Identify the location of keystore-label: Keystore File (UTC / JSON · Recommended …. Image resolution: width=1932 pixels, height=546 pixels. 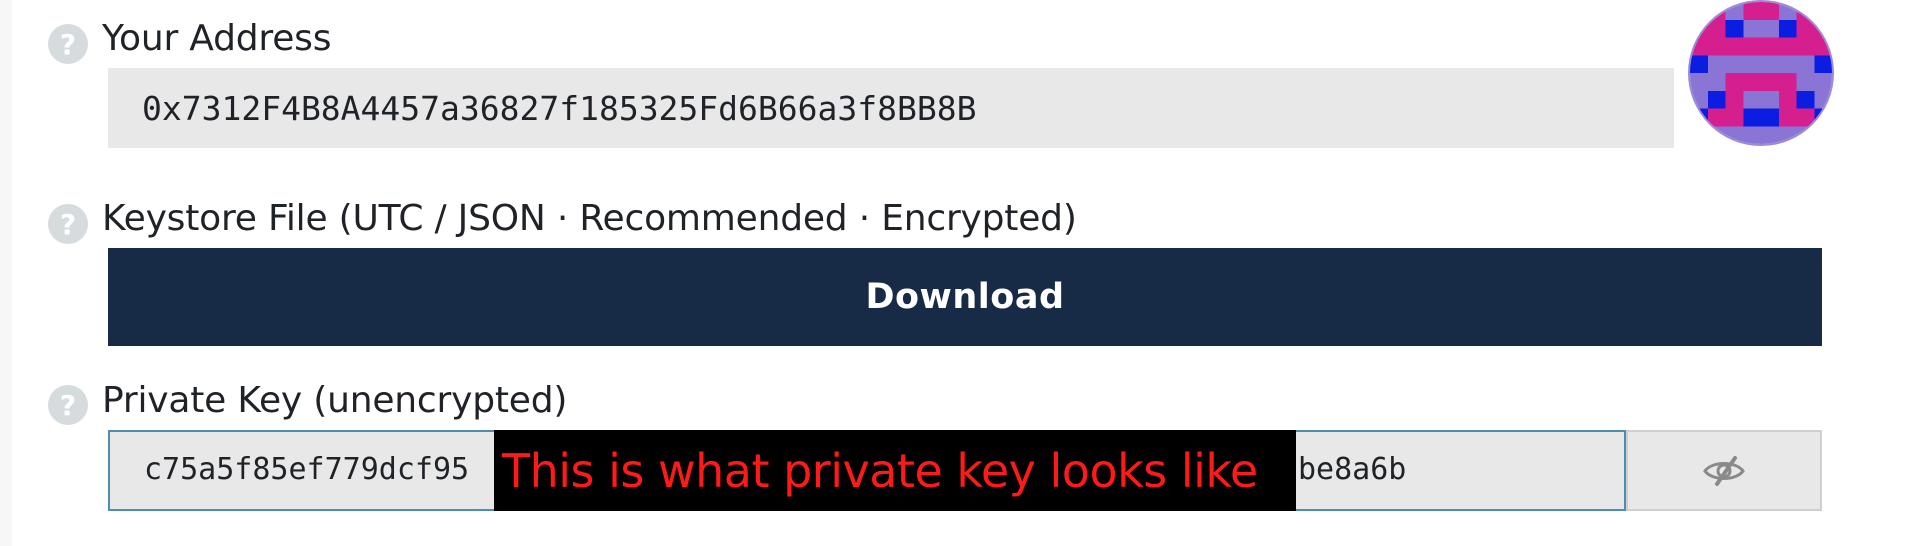
(589, 218).